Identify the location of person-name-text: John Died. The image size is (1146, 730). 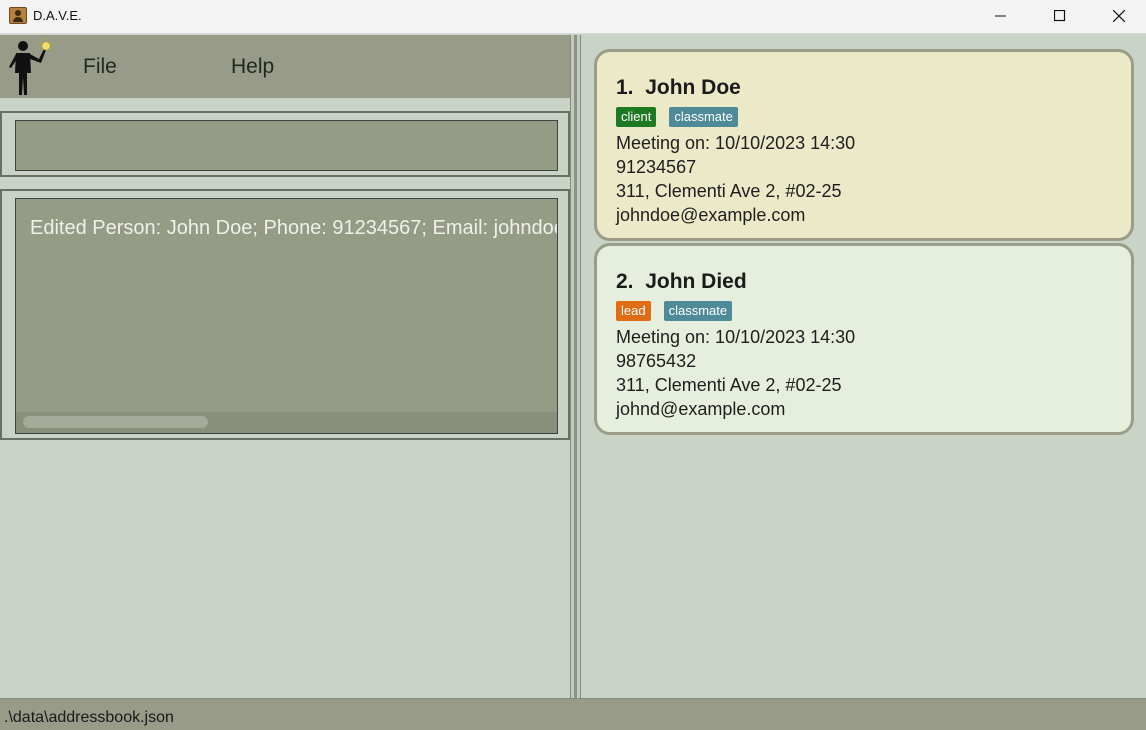
(696, 281).